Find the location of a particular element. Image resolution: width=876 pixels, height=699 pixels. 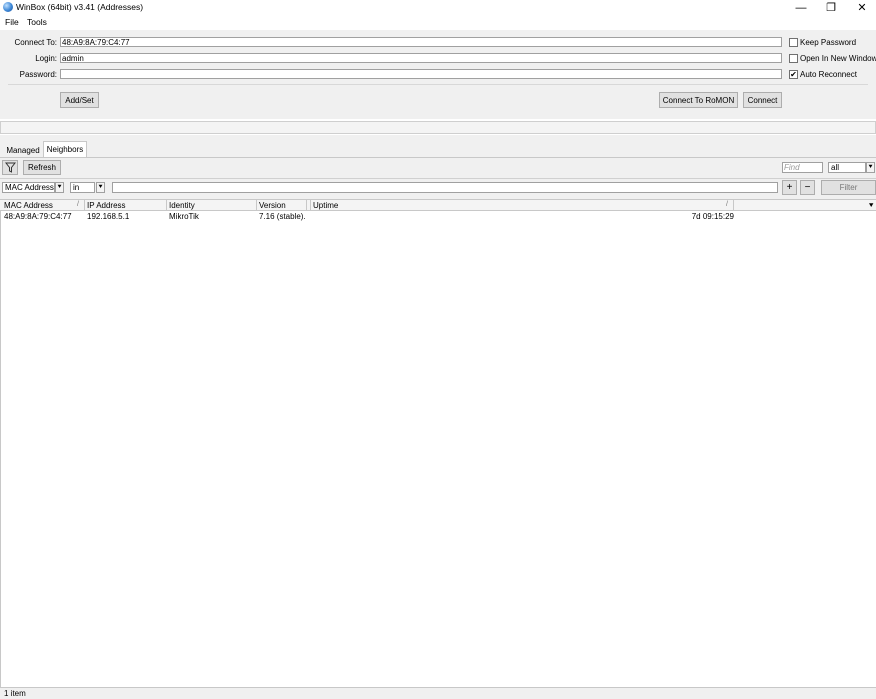

password-label: Password: is located at coordinates (38, 74).